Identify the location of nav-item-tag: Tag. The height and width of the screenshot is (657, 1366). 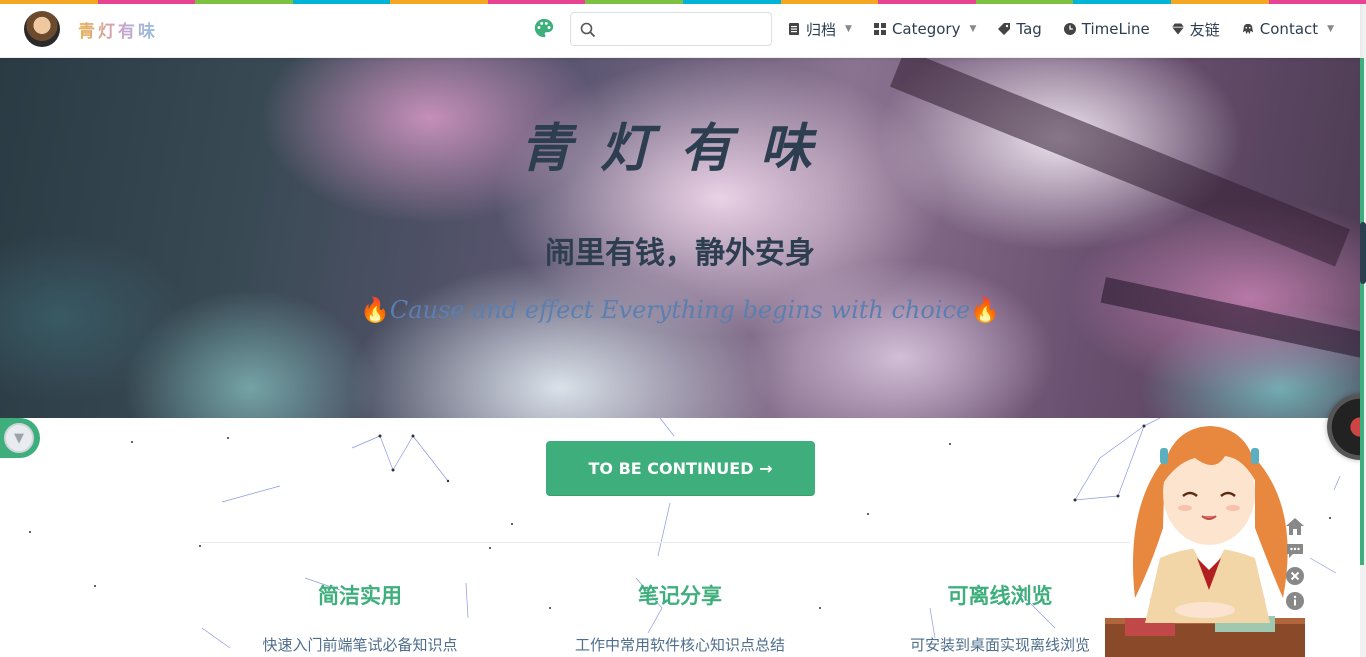
(1020, 29).